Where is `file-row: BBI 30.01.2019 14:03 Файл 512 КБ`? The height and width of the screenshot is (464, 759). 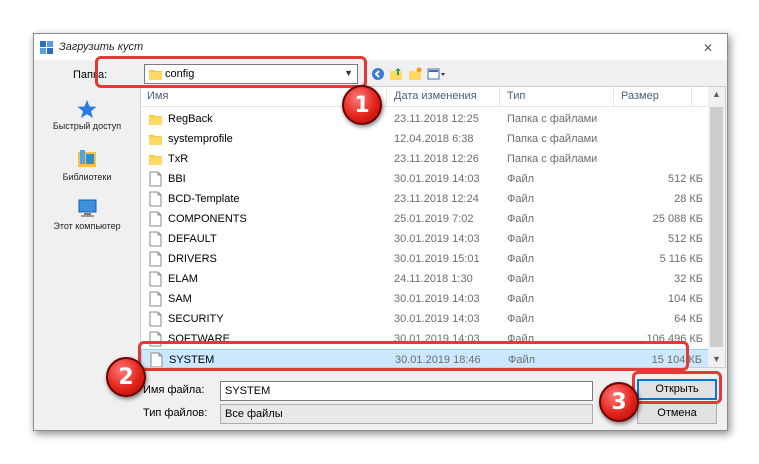 file-row: BBI 30.01.2019 14:03 Файл 512 КБ is located at coordinates (425, 179).